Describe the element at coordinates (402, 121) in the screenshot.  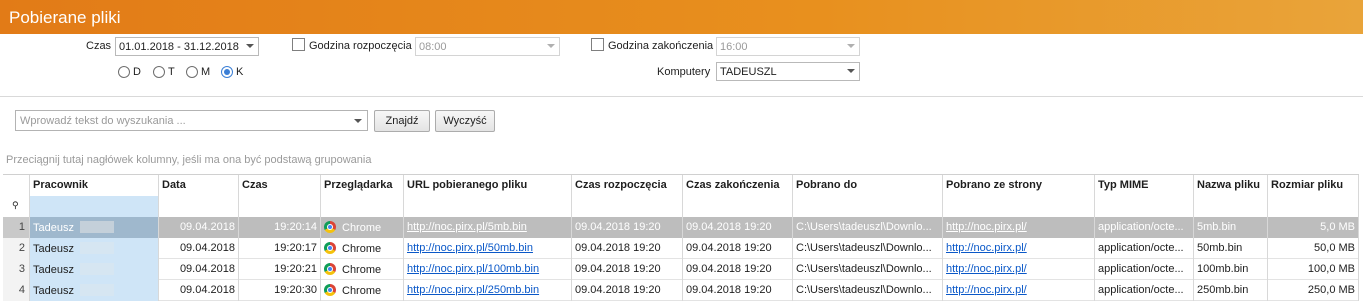
I see `find-button: Znajdź` at that location.